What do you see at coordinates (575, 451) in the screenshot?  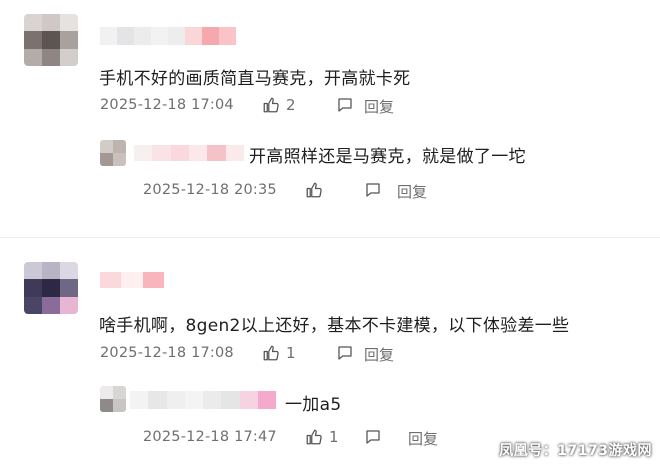 I see `watermark: 凤凰号：17173游戏网` at bounding box center [575, 451].